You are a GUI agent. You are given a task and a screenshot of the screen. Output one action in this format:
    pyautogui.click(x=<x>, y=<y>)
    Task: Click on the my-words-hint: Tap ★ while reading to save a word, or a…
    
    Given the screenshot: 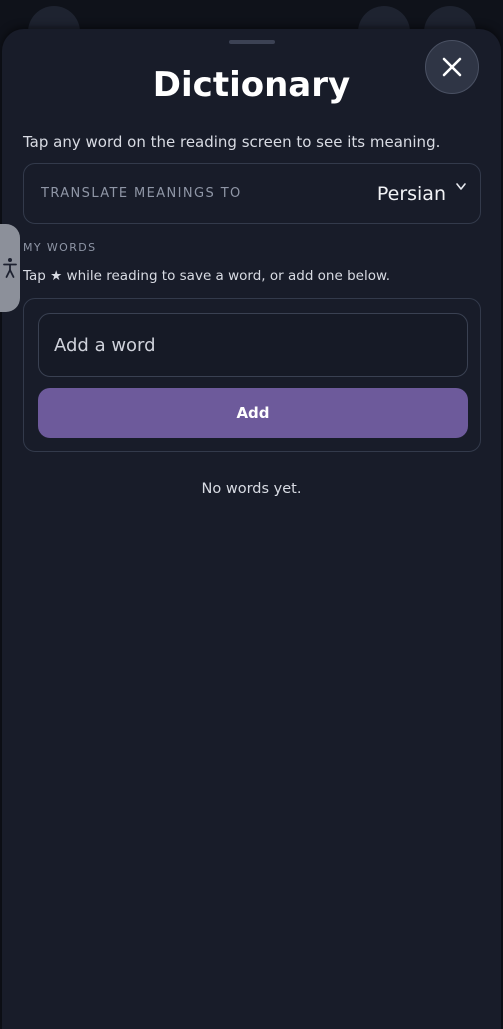 What is the action you would take?
    pyautogui.click(x=207, y=276)
    